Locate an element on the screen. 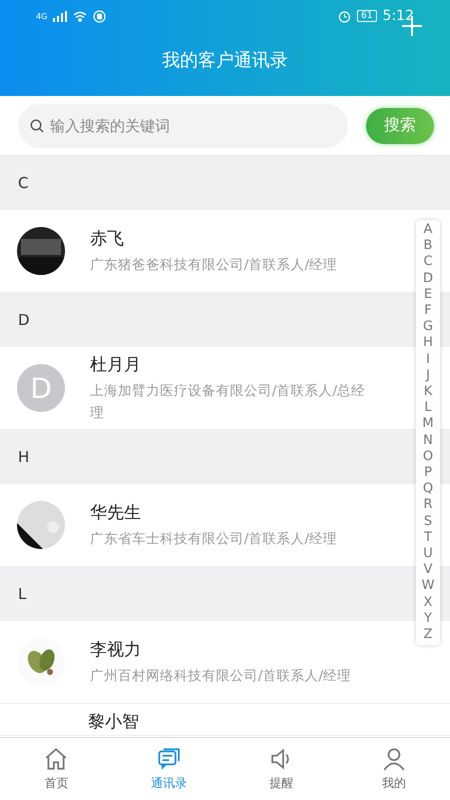  index-letter: G is located at coordinates (428, 327).